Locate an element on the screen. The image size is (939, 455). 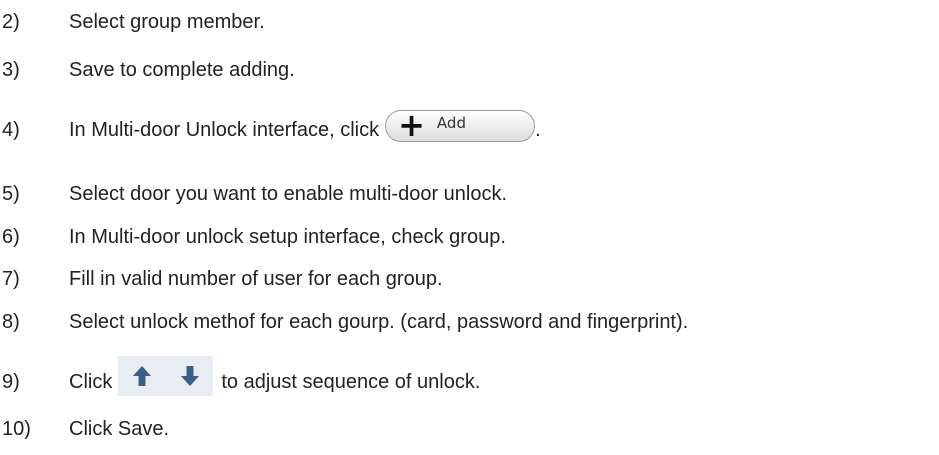
arrow-up-icon is located at coordinates (142, 376).